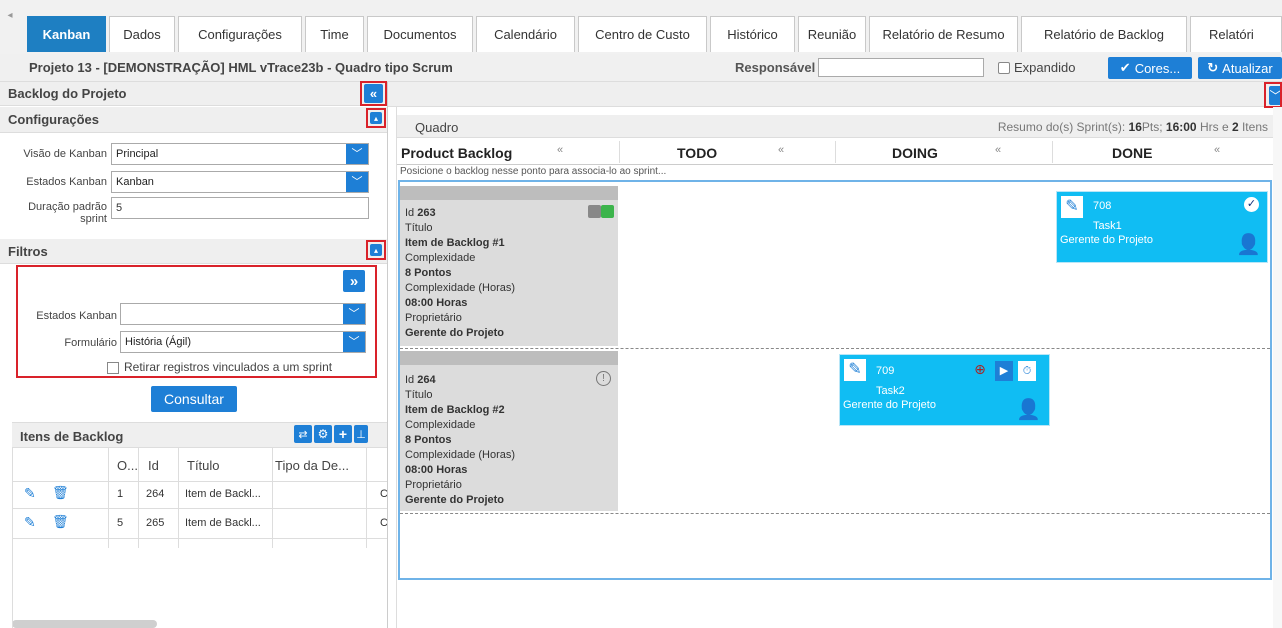  What do you see at coordinates (1162, 227) in the screenshot?
I see `task-card: ✎ 708 ✓ Task1 Gerente do Projeto 👤` at bounding box center [1162, 227].